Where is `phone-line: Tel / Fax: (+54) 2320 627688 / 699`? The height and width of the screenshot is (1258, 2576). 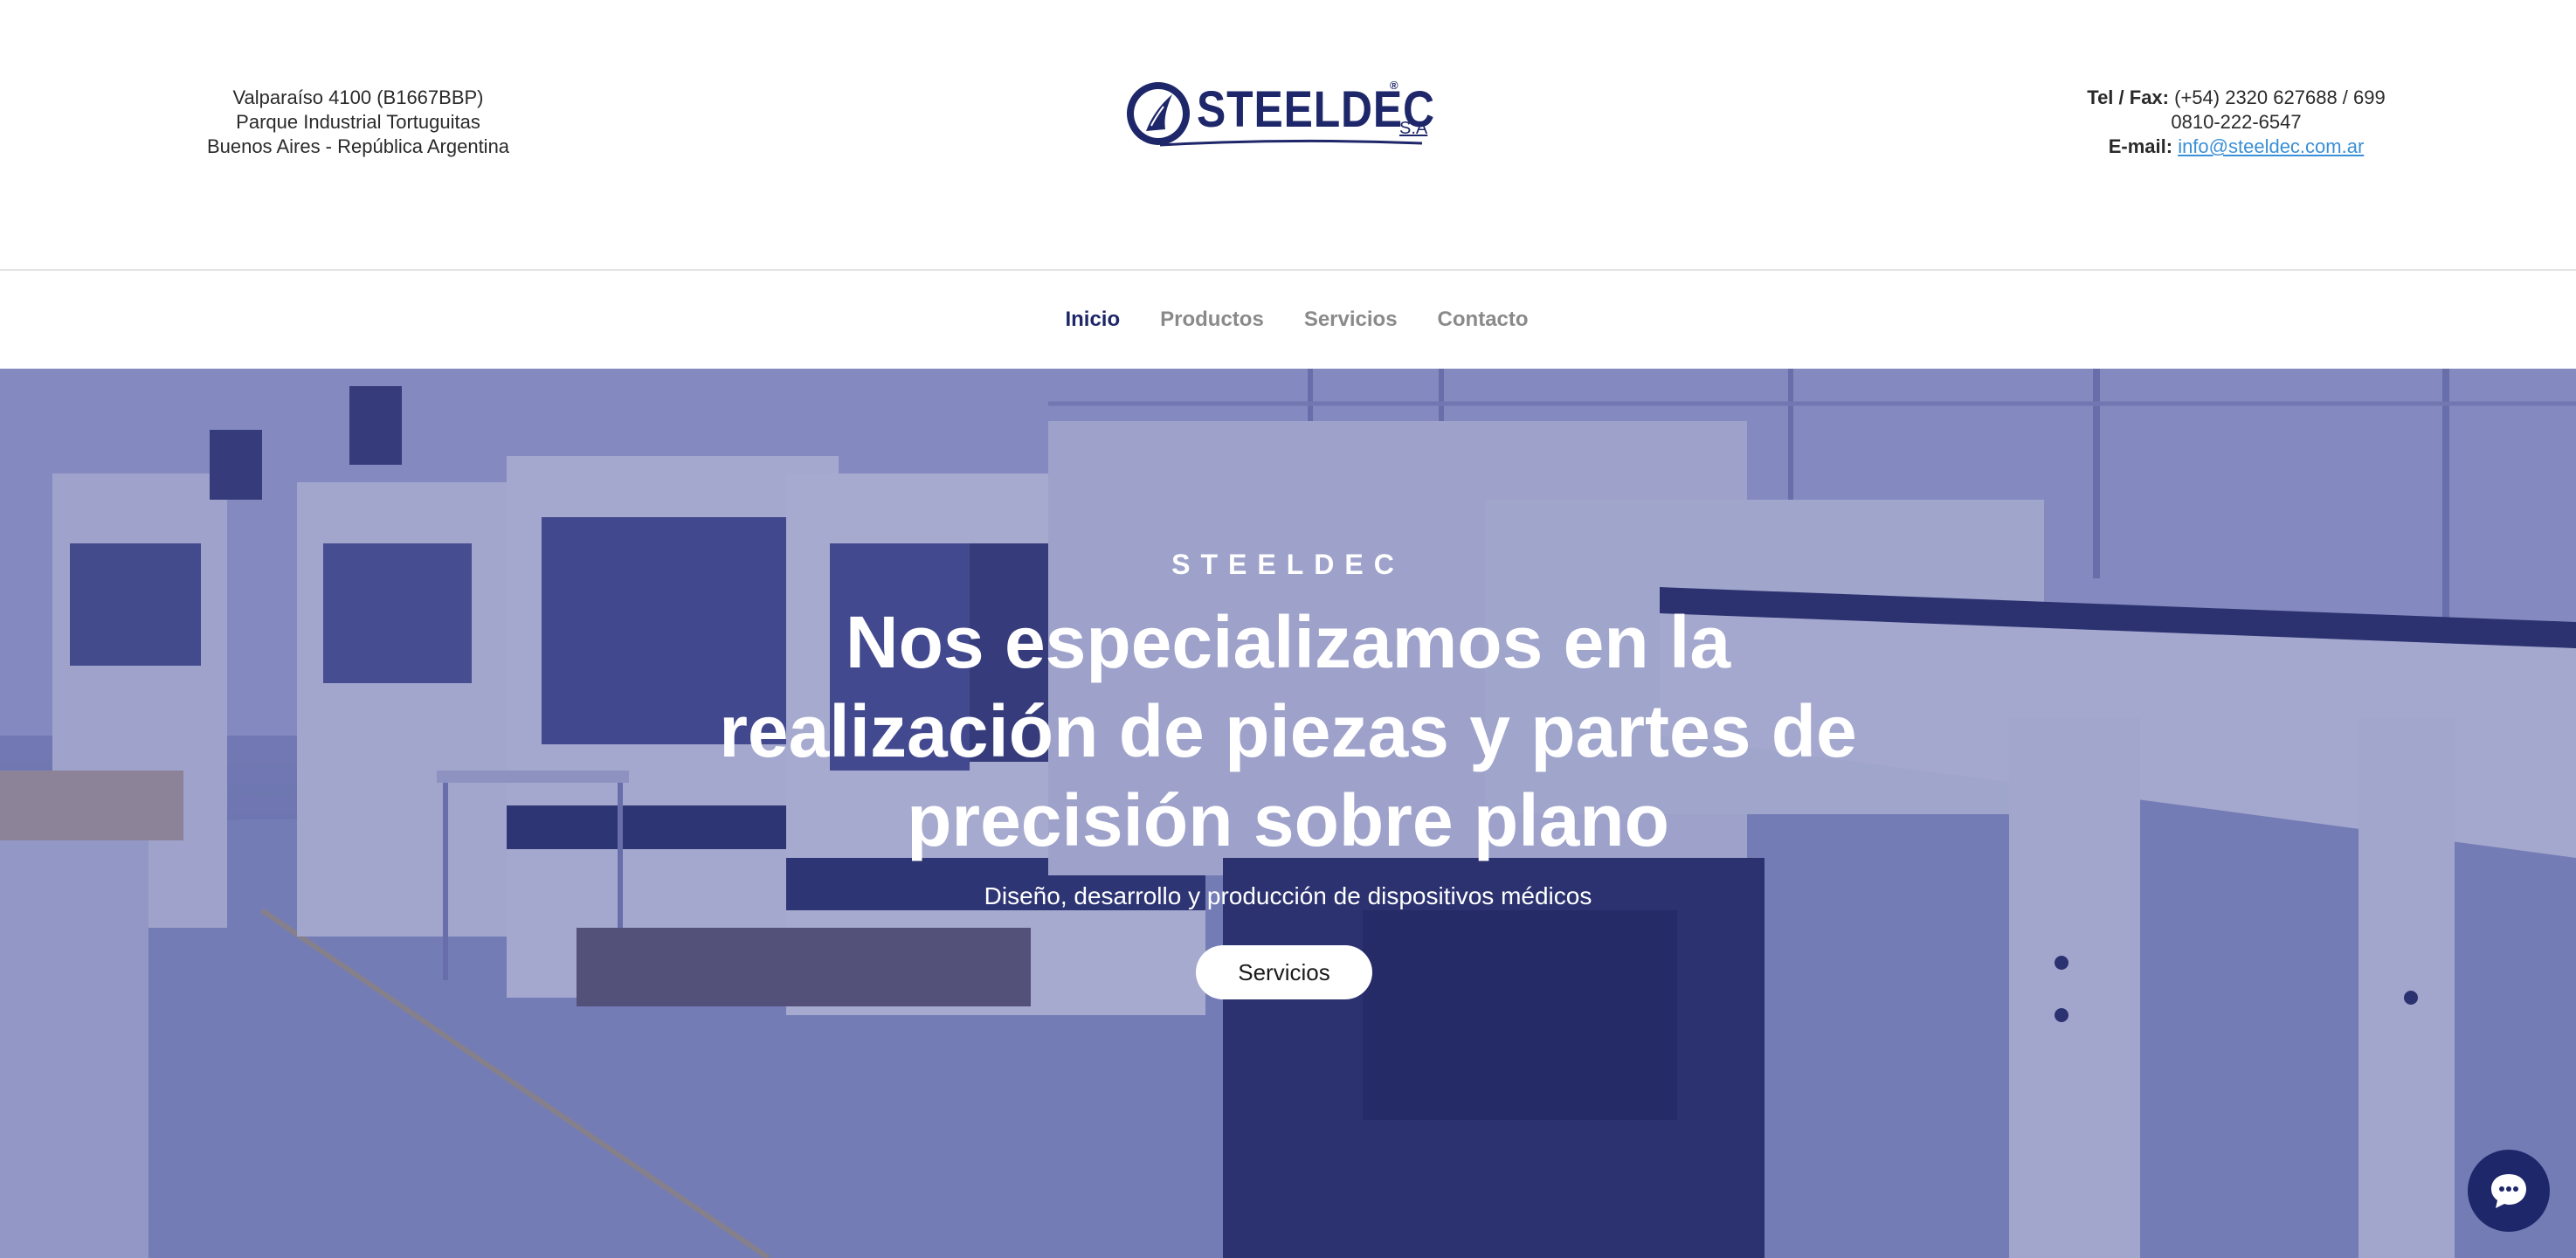
phone-line: Tel / Fax: (+54) 2320 627688 / 699 is located at coordinates (2236, 98).